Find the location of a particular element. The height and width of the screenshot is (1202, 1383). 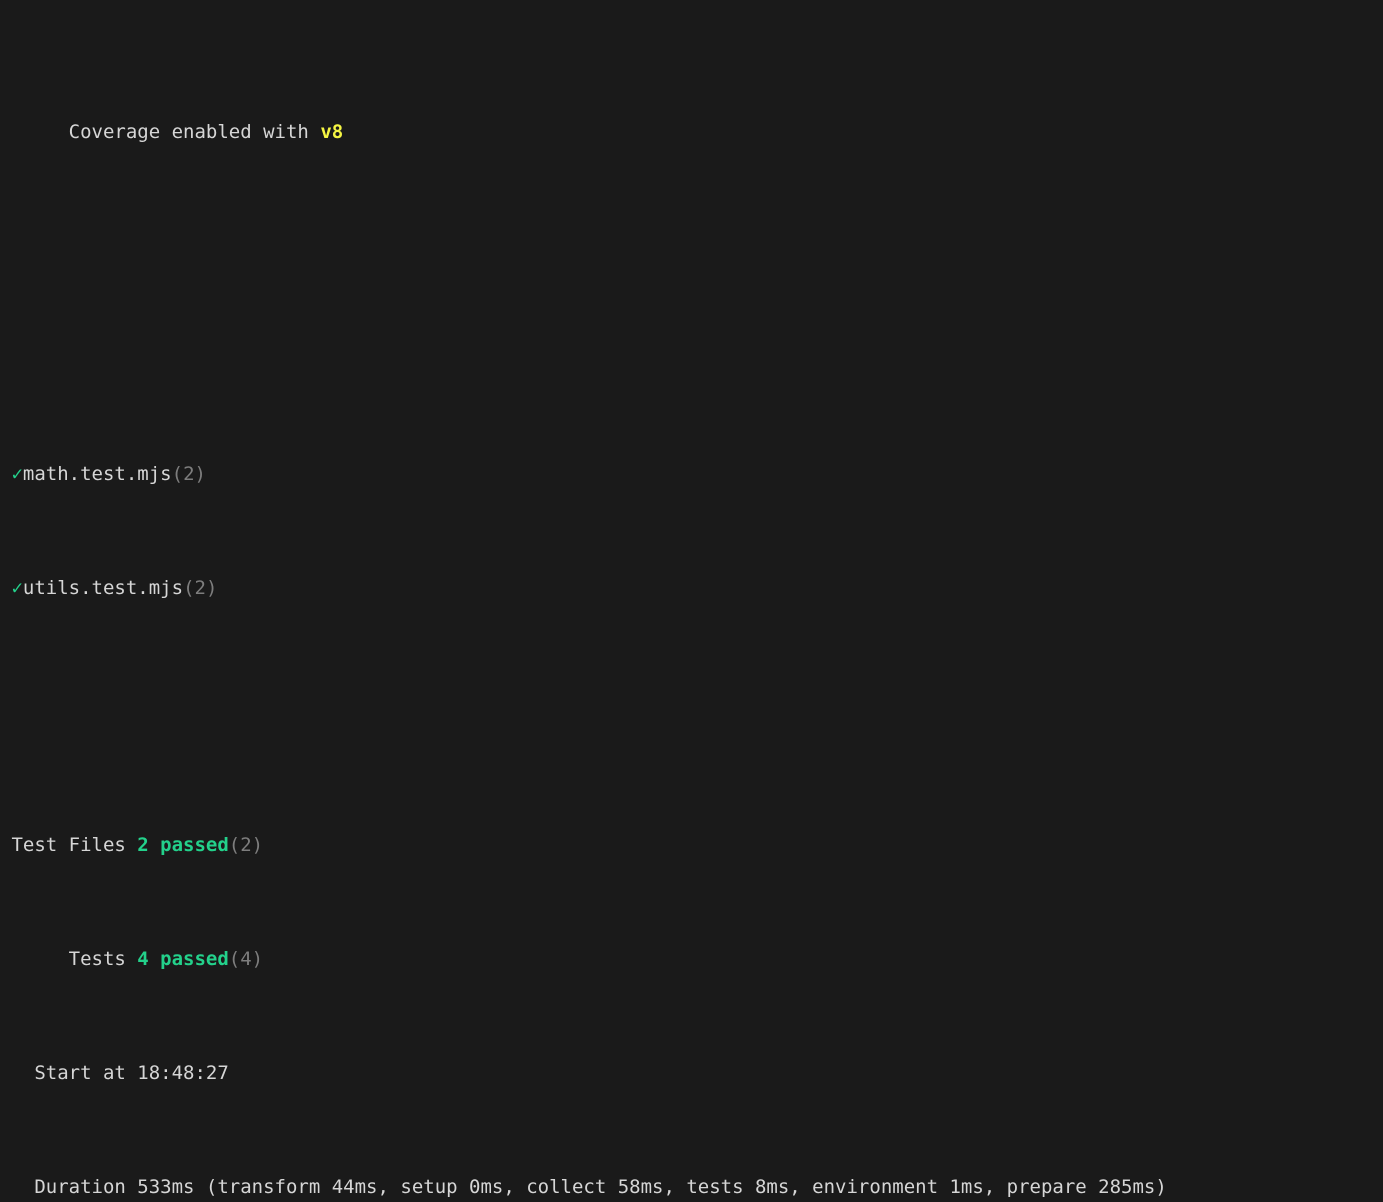

test-file-row: ✓math.test.mjs(2) is located at coordinates (691, 474).